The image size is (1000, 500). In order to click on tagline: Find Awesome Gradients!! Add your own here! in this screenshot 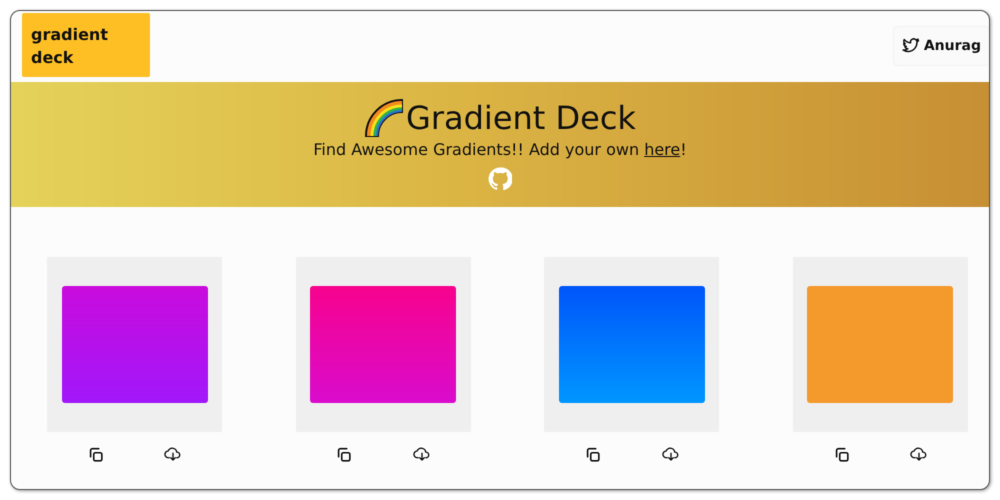, I will do `click(500, 149)`.